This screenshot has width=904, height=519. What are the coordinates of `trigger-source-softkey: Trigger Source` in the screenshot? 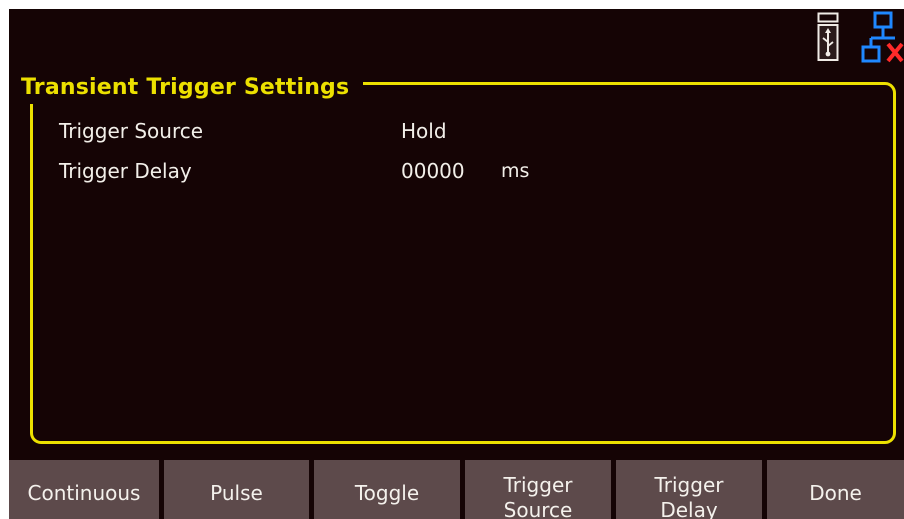 It's located at (538, 489).